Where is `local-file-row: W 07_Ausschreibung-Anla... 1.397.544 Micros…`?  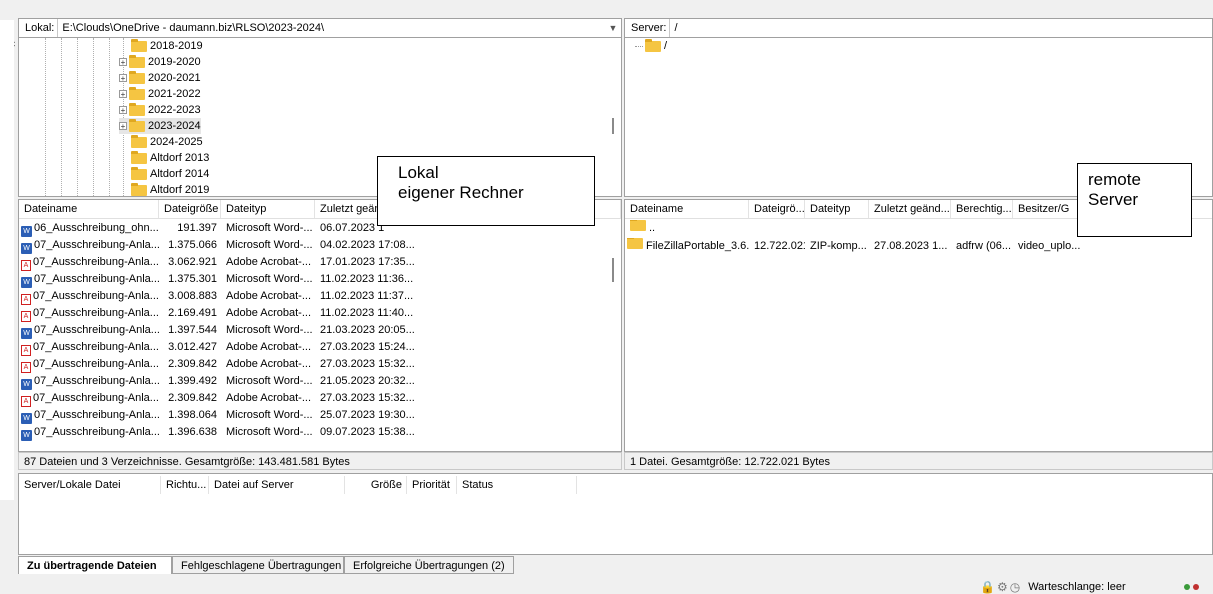 local-file-row: W 07_Ausschreibung-Anla... 1.397.544 Micros… is located at coordinates (222, 330).